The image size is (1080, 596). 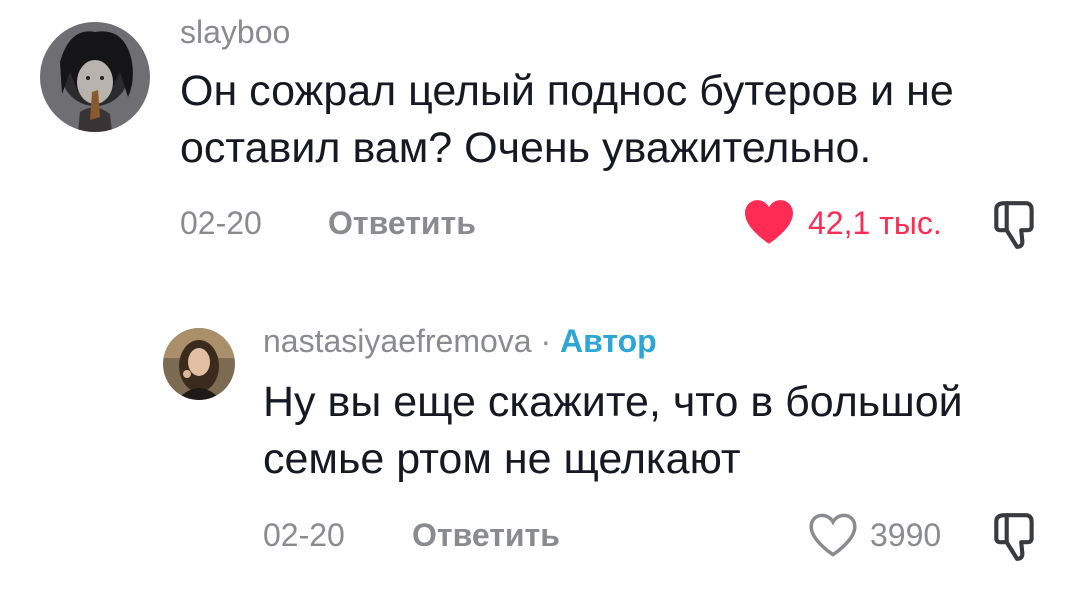 I want to click on reply-text-line: семье ртом не щелкают, so click(x=502, y=459).